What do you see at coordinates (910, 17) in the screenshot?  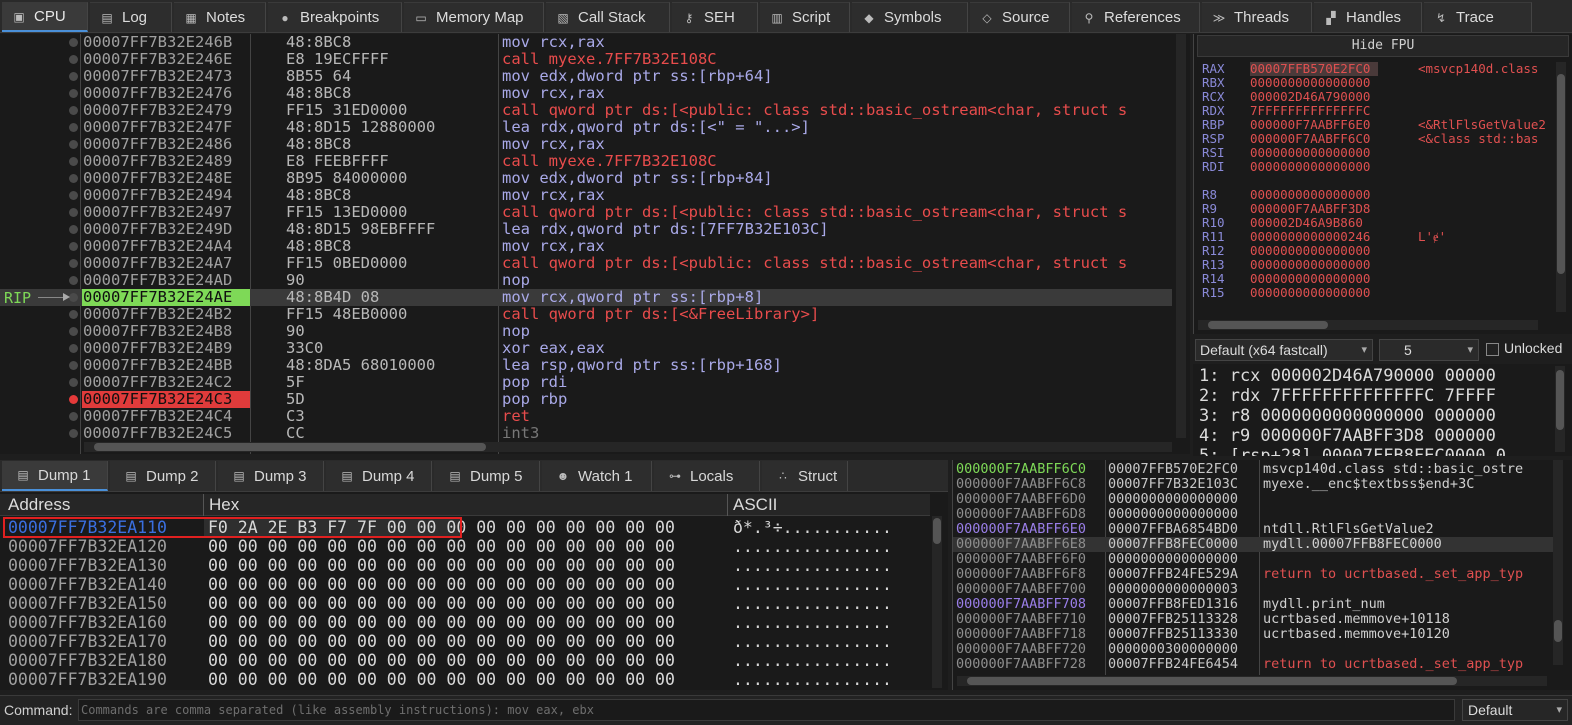 I see `tab-symbols: ◆ Symbols` at bounding box center [910, 17].